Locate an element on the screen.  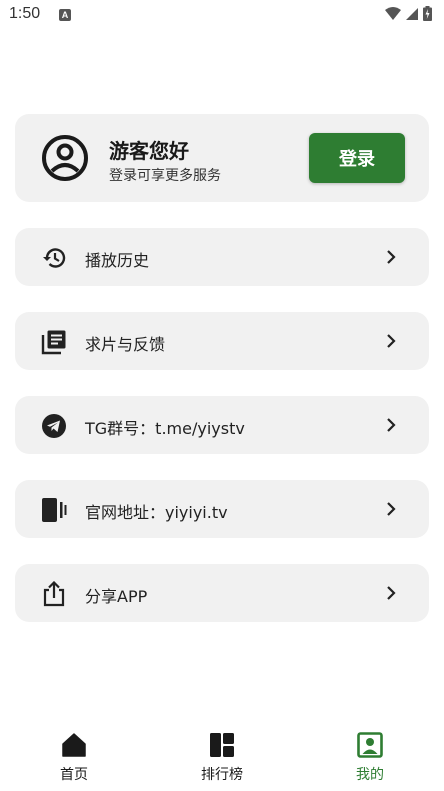
history-icon is located at coordinates (54, 258).